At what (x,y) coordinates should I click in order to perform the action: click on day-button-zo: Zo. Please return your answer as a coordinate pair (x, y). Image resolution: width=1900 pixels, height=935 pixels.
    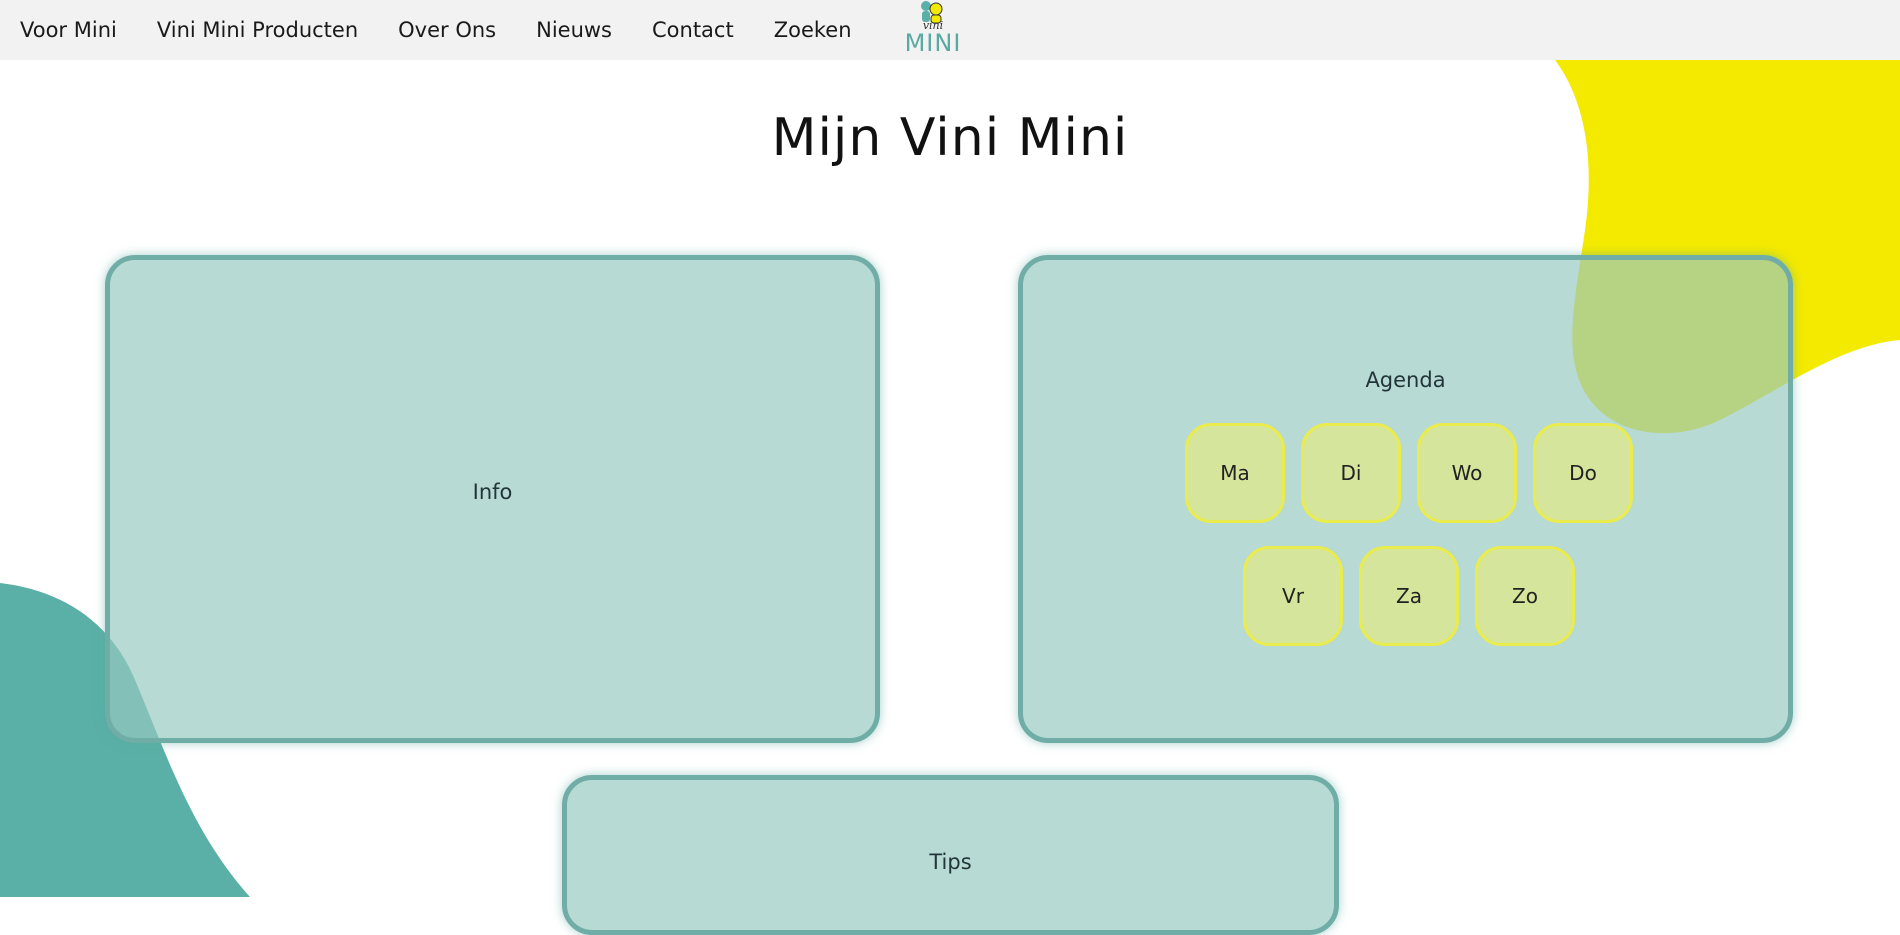
    Looking at the image, I should click on (1525, 596).